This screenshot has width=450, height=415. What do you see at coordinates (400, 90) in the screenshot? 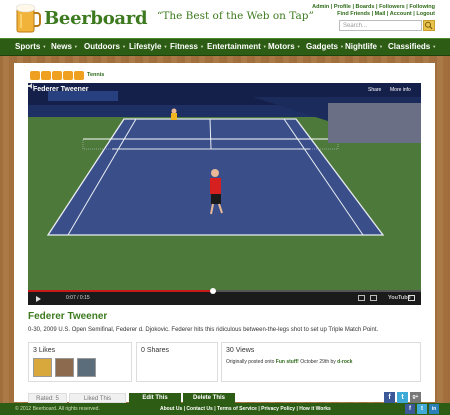
I see `video-more-info-button: More info` at bounding box center [400, 90].